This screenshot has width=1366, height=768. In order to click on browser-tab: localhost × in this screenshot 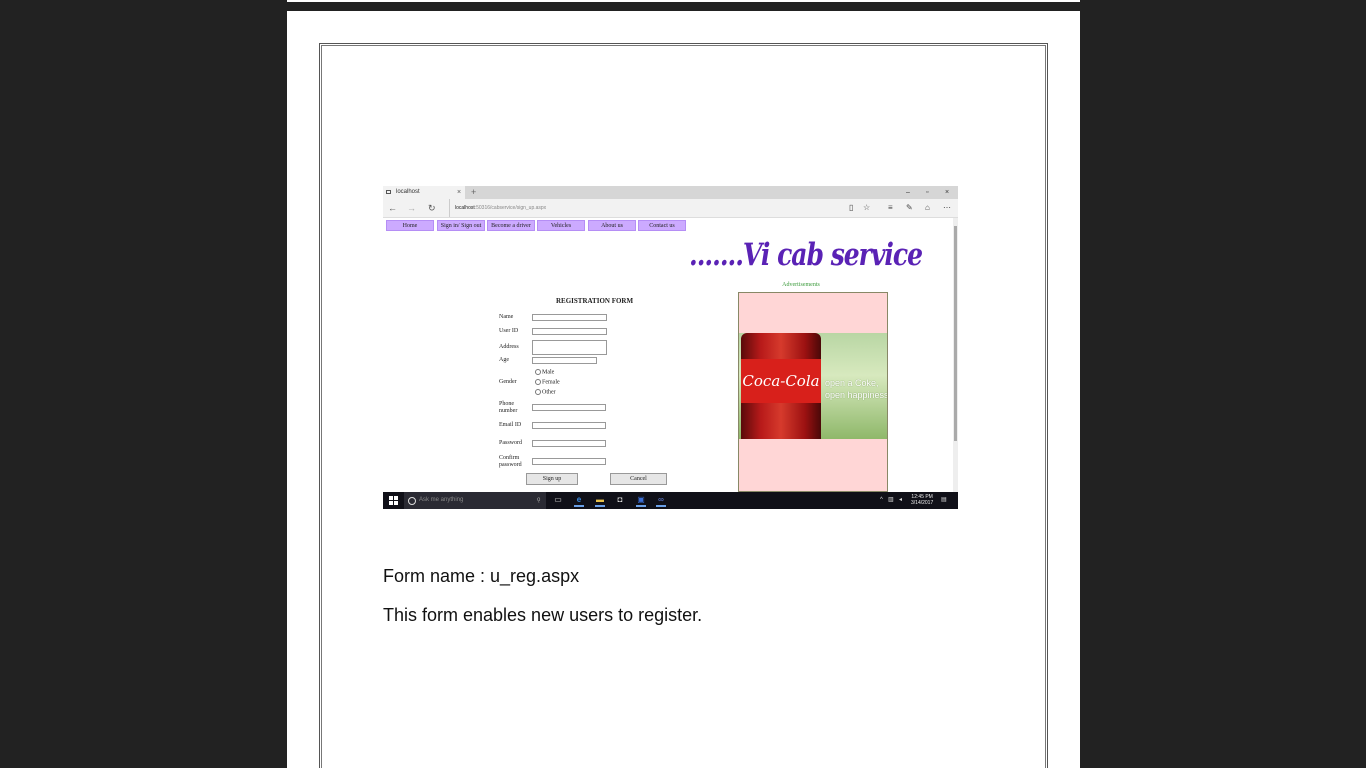, I will do `click(424, 192)`.